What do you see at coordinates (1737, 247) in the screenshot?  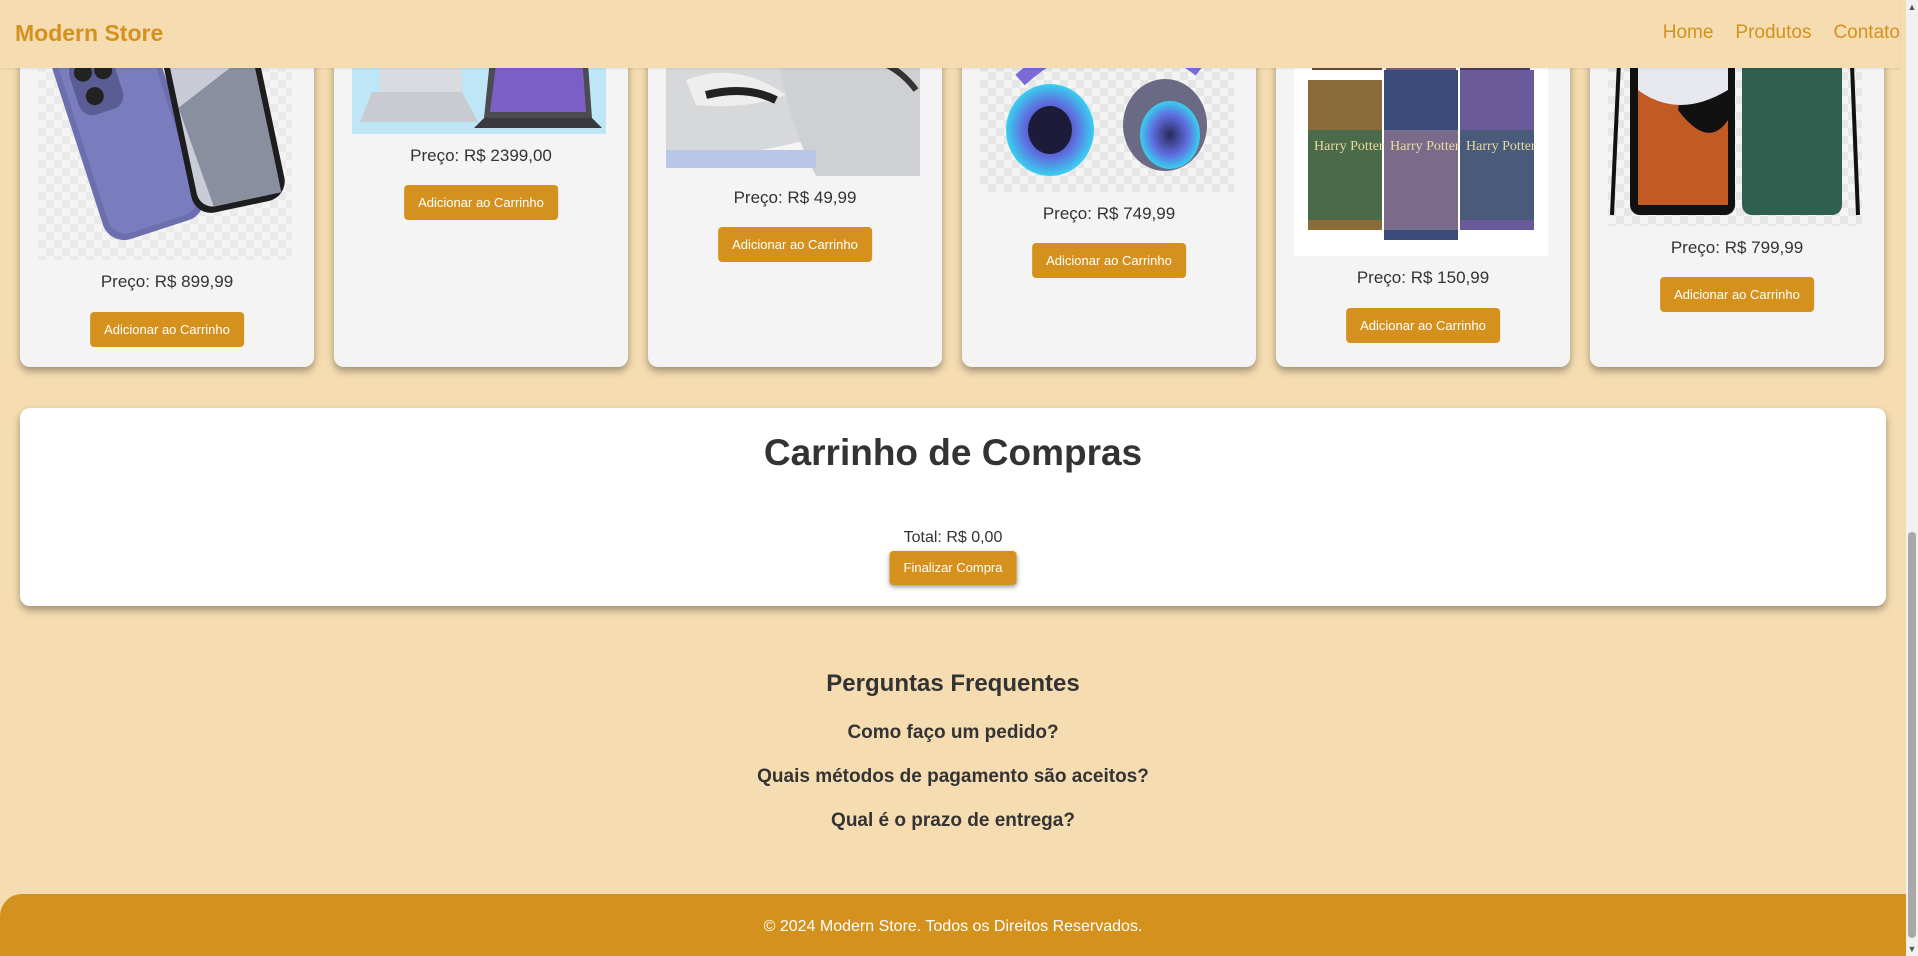 I see `product-price: Preço: R$ 799,99` at bounding box center [1737, 247].